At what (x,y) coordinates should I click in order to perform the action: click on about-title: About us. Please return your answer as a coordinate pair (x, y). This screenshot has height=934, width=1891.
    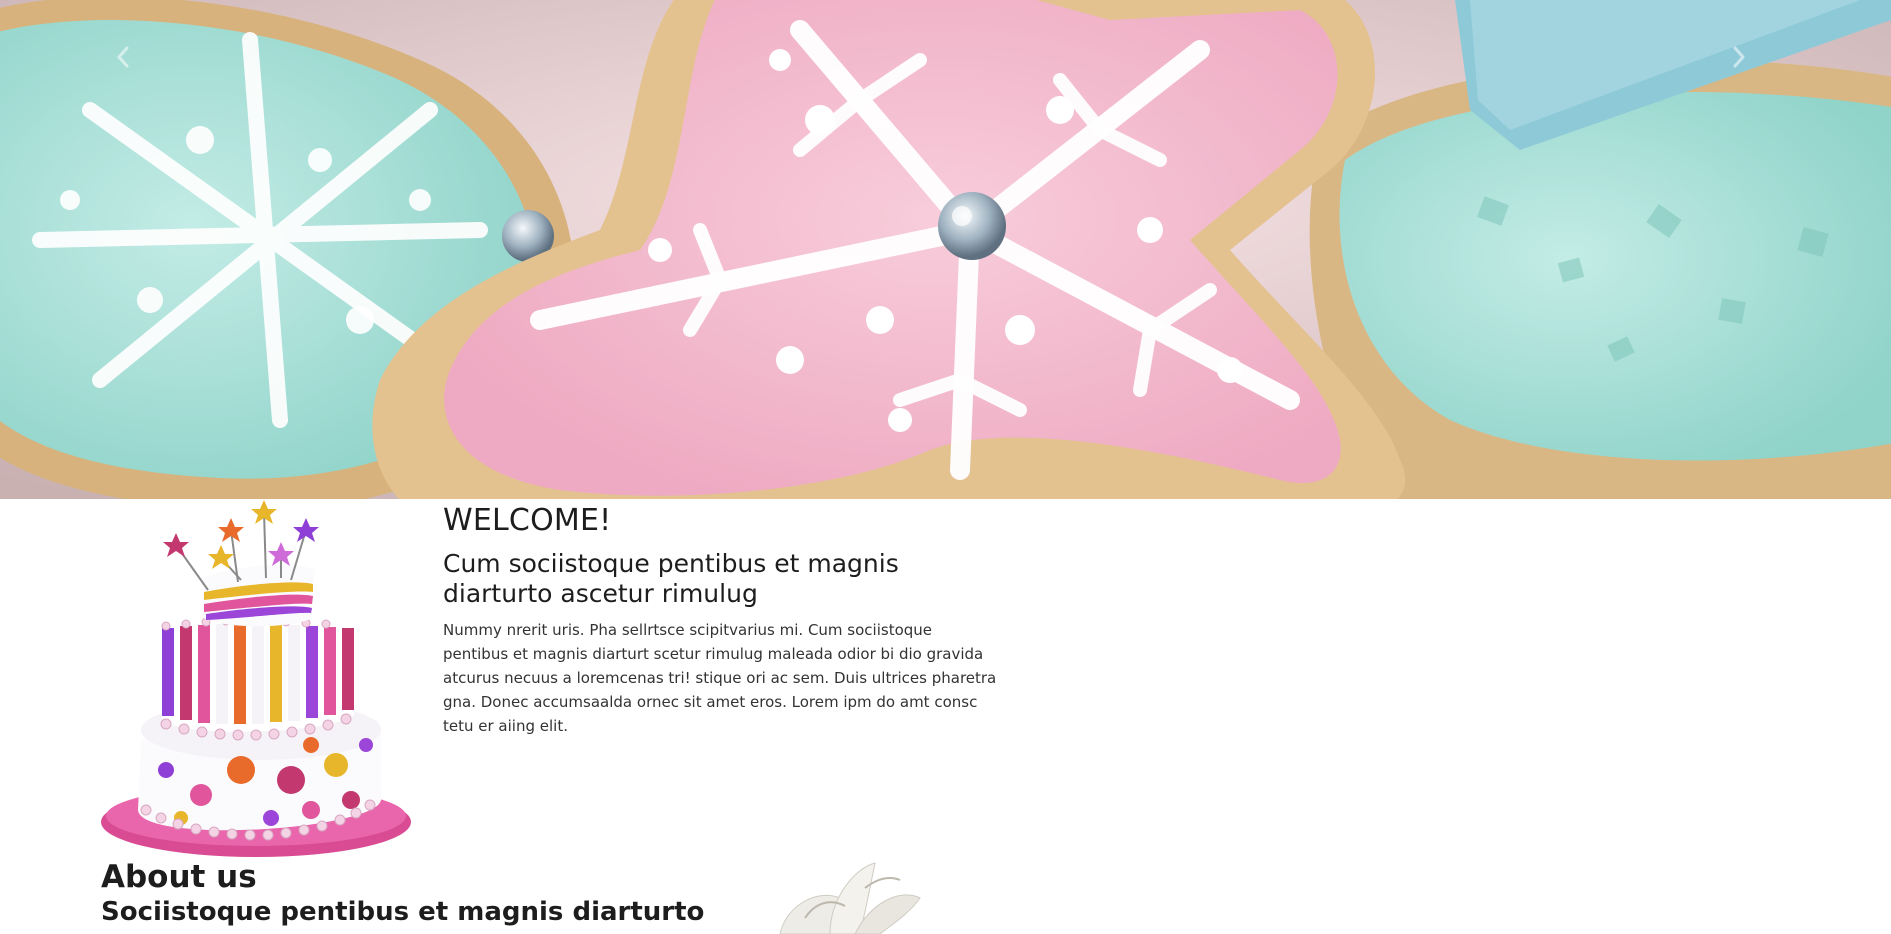
    Looking at the image, I should click on (179, 877).